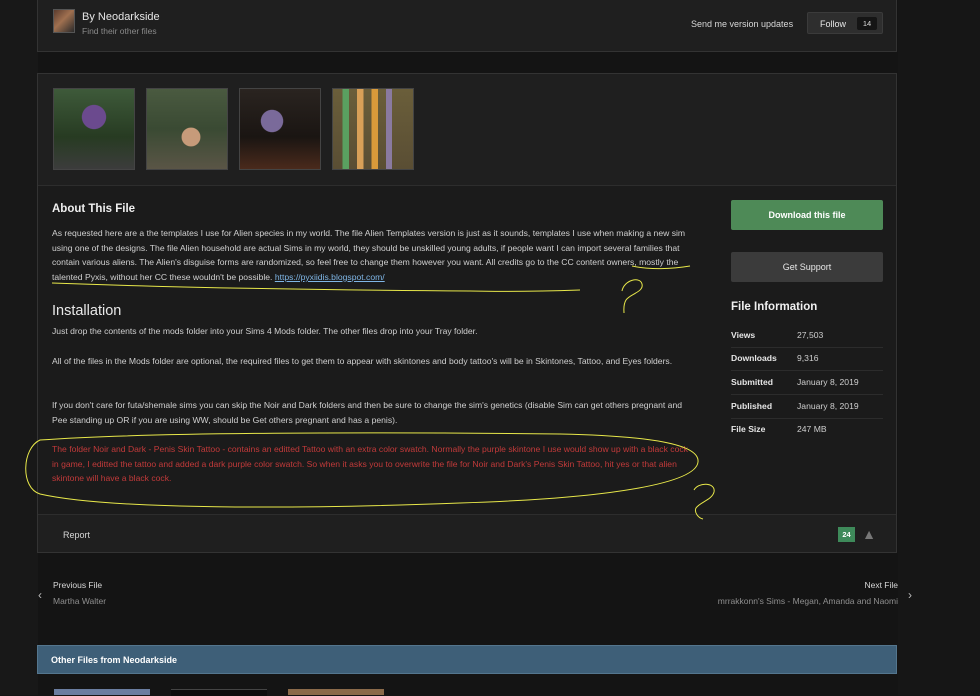  What do you see at coordinates (743, 335) in the screenshot?
I see `info-key: Views` at bounding box center [743, 335].